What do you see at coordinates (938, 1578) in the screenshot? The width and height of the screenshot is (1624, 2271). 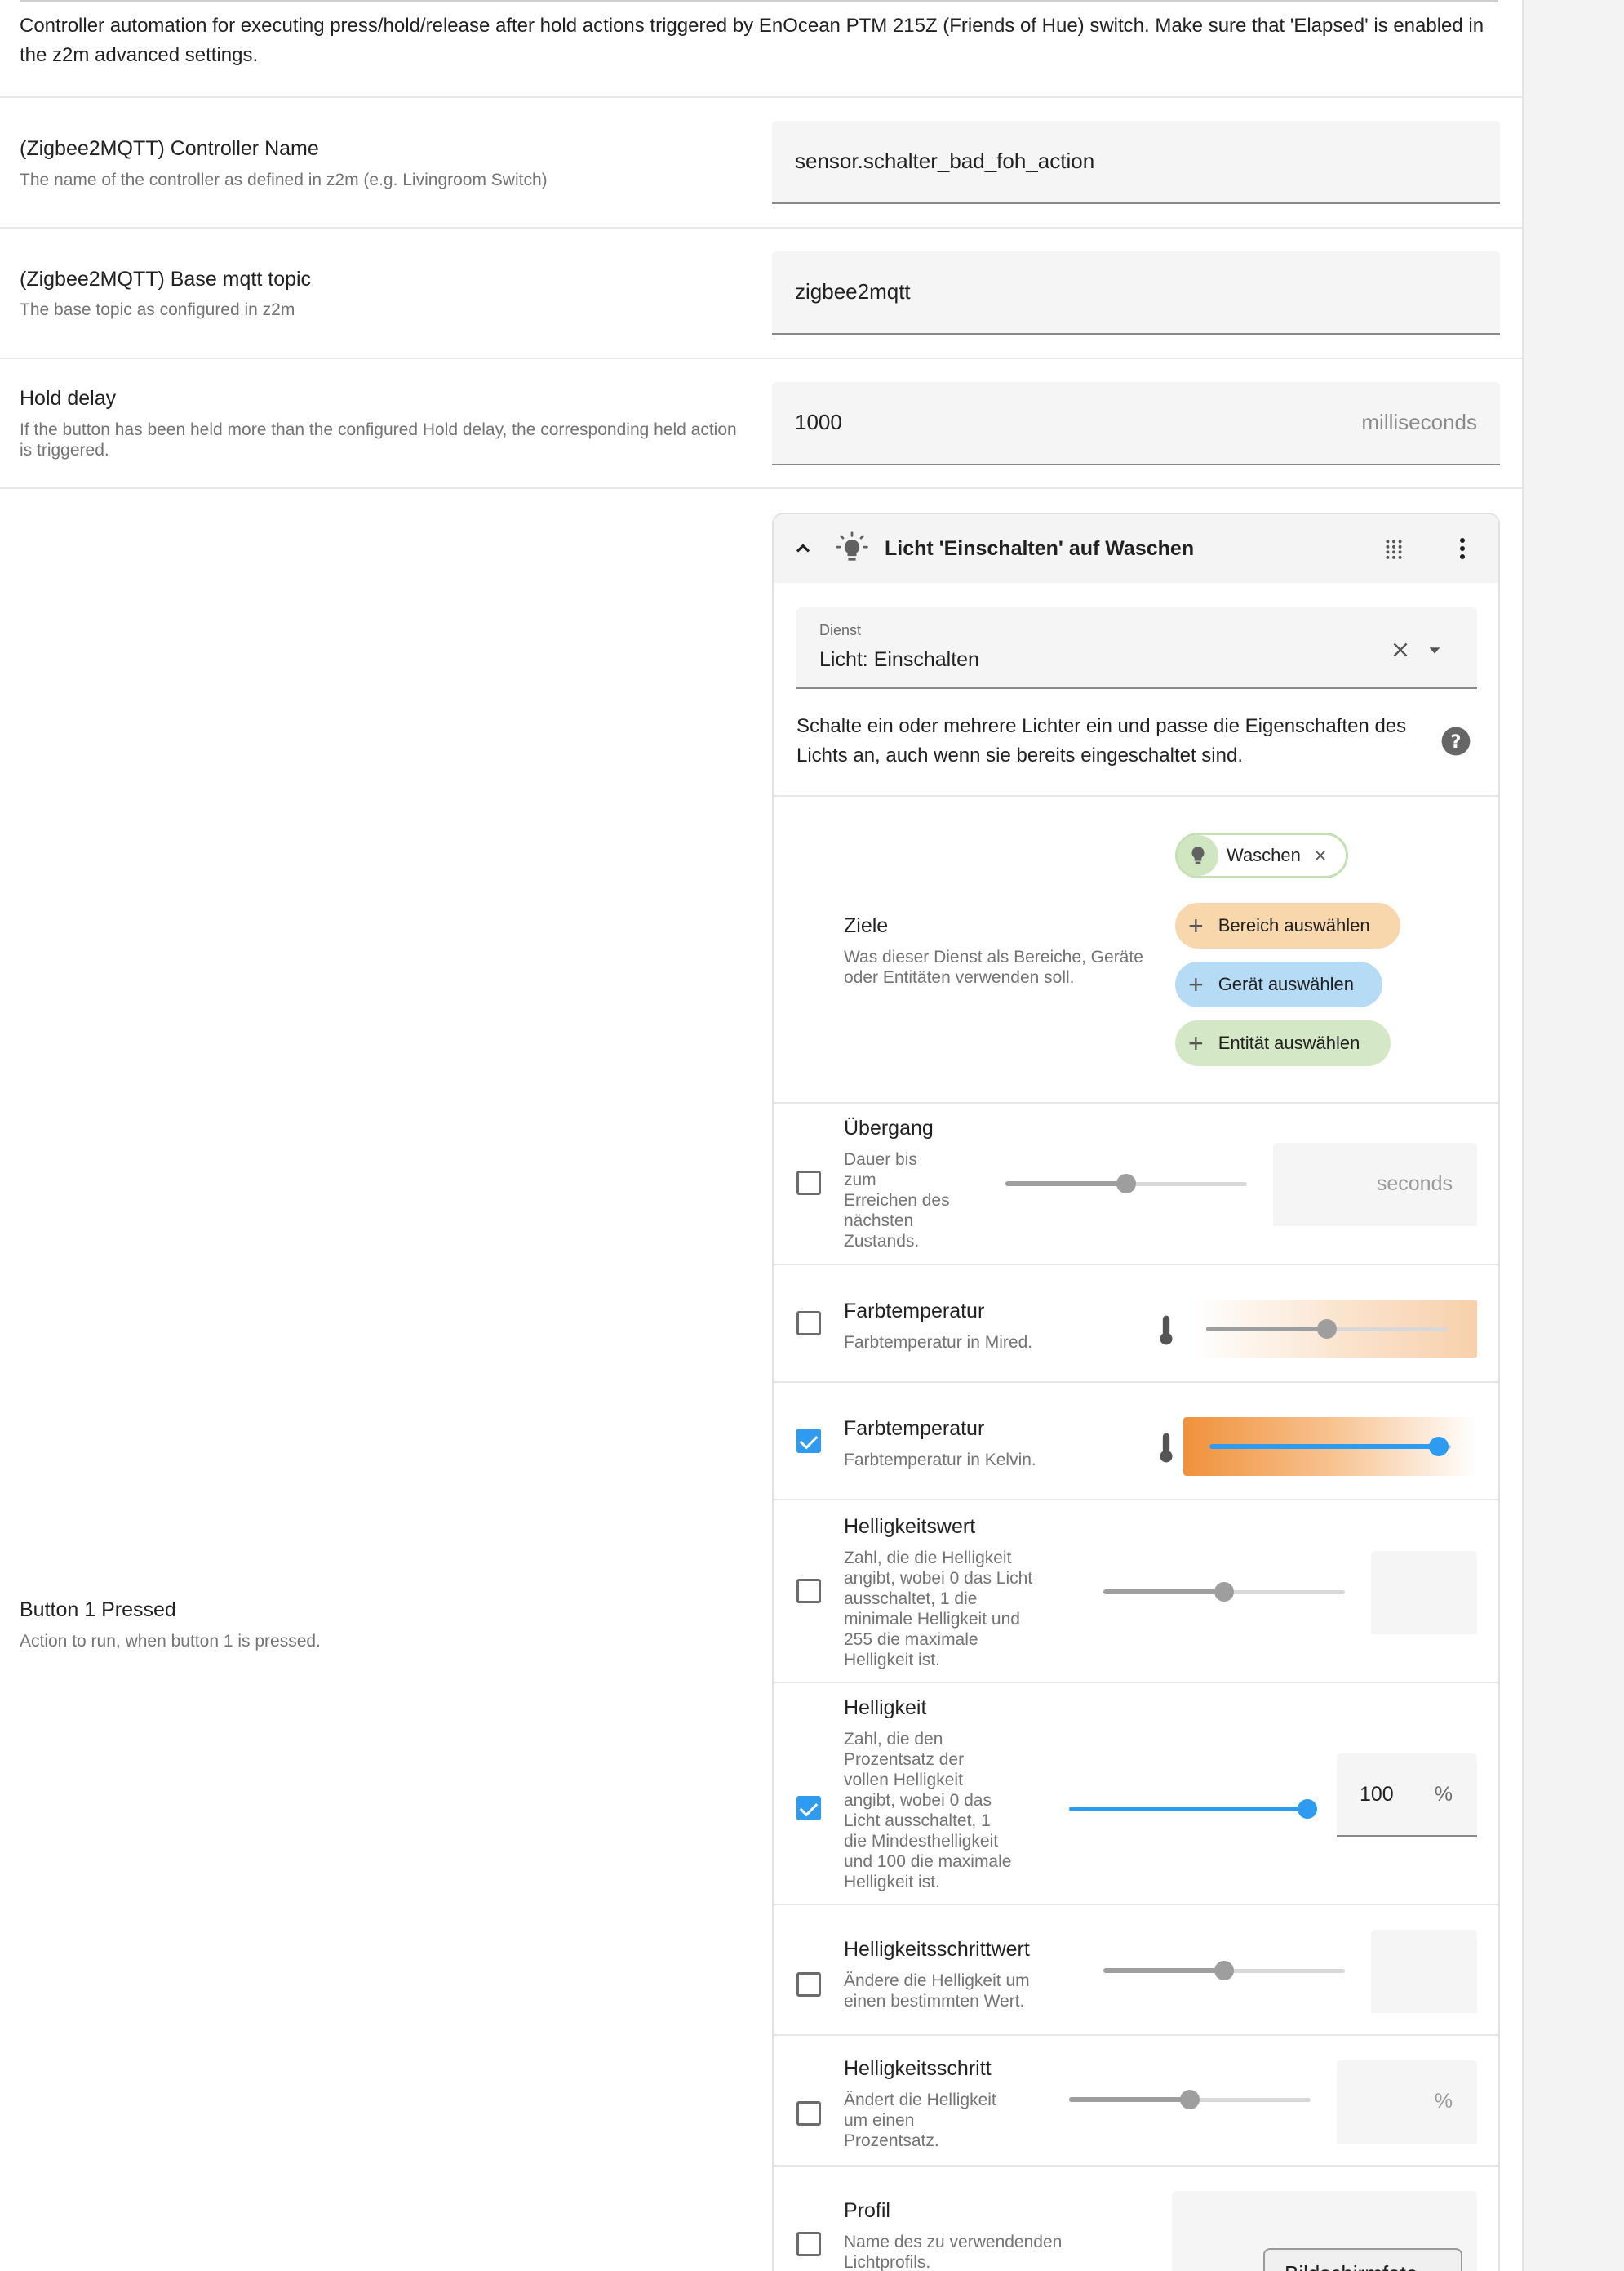 I see `brightness-value-description-line: angibt, wobei 0 das Licht` at bounding box center [938, 1578].